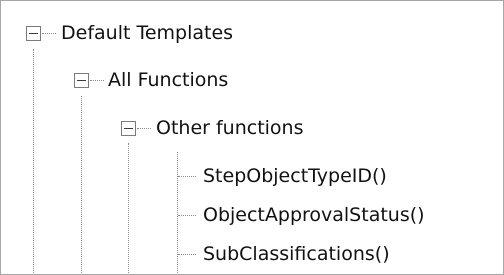 This screenshot has height=275, width=504. I want to click on tree-leaf-label: StepObjectTypeID(), so click(295, 176).